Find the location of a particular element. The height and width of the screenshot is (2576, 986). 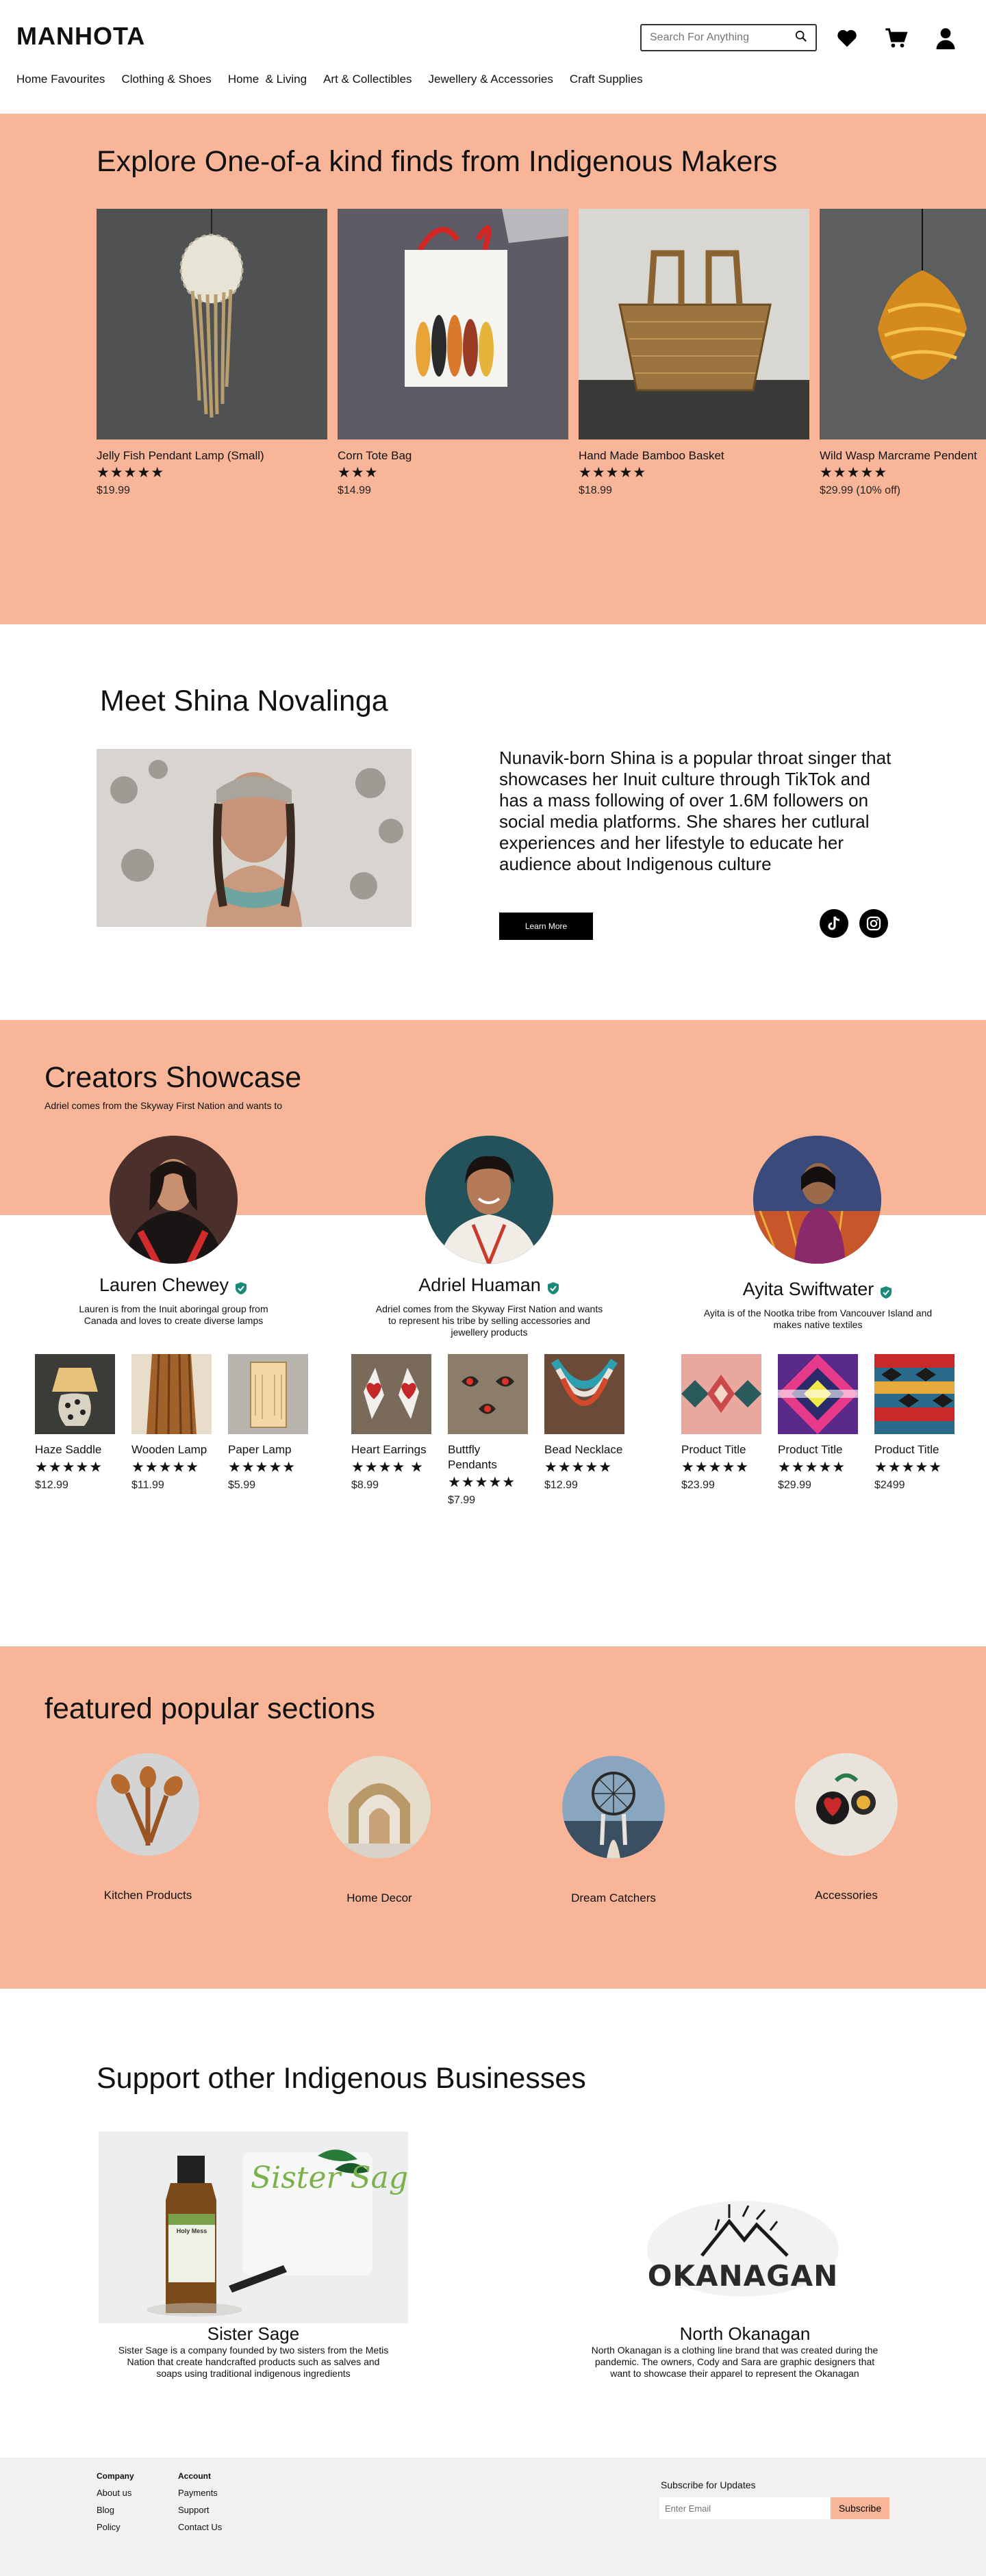

subscribe-email-input is located at coordinates (745, 2508).